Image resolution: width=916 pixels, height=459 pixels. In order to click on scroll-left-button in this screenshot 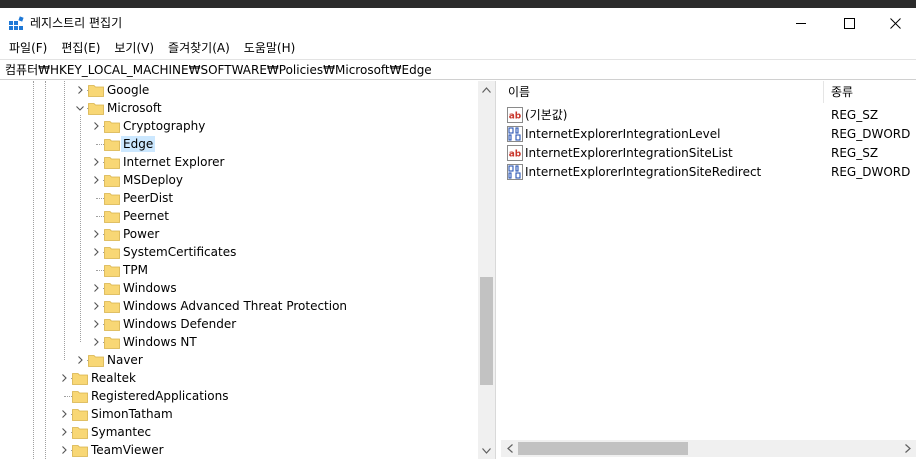, I will do `click(509, 448)`.